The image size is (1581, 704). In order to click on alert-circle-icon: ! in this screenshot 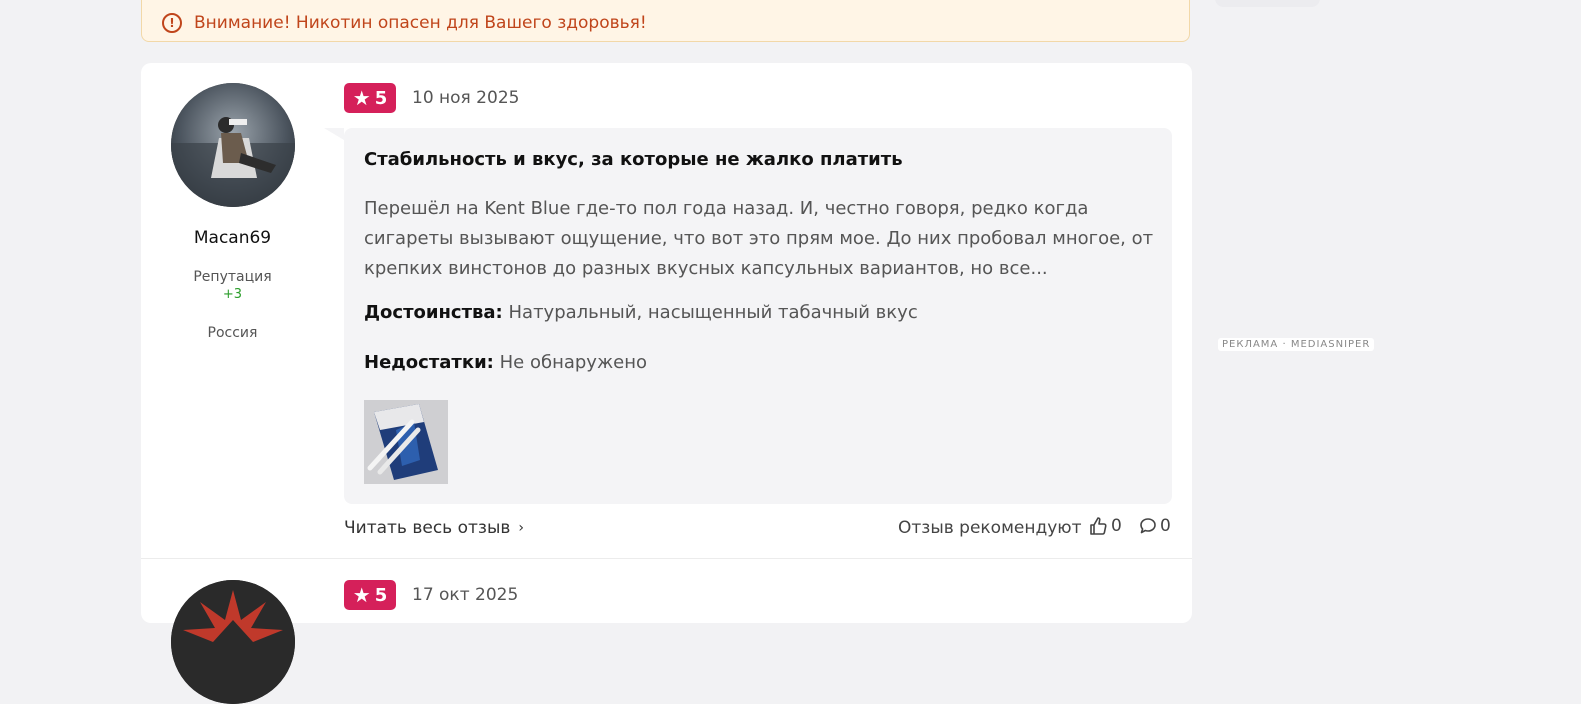, I will do `click(172, 23)`.